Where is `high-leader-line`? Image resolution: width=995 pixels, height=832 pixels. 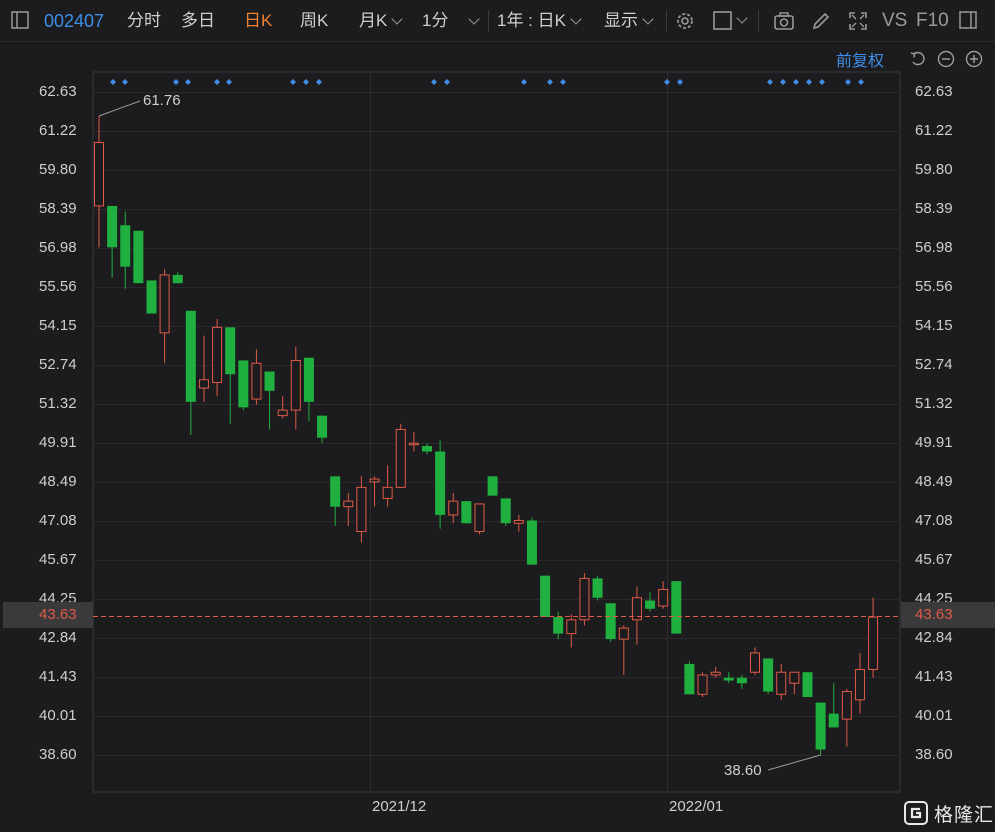 high-leader-line is located at coordinates (119, 108).